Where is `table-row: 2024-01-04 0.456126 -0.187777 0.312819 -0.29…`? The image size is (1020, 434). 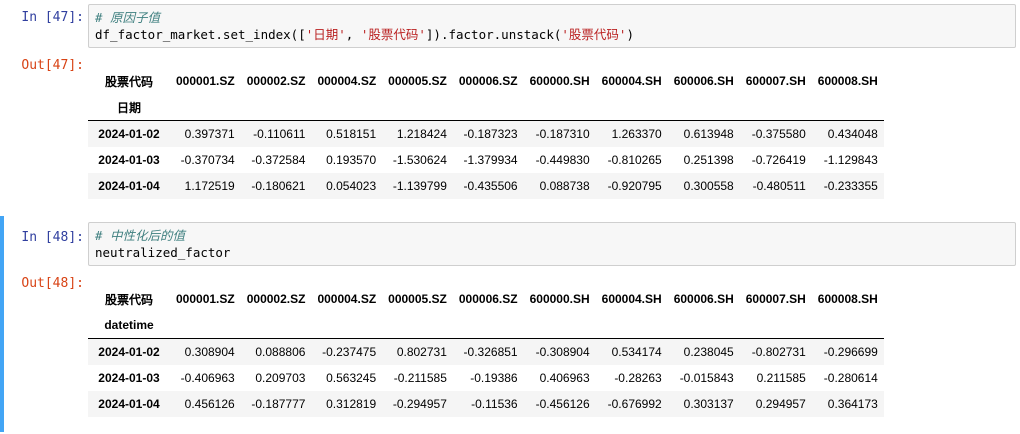 table-row: 2024-01-04 0.456126 -0.187777 0.312819 -0.29… is located at coordinates (486, 404).